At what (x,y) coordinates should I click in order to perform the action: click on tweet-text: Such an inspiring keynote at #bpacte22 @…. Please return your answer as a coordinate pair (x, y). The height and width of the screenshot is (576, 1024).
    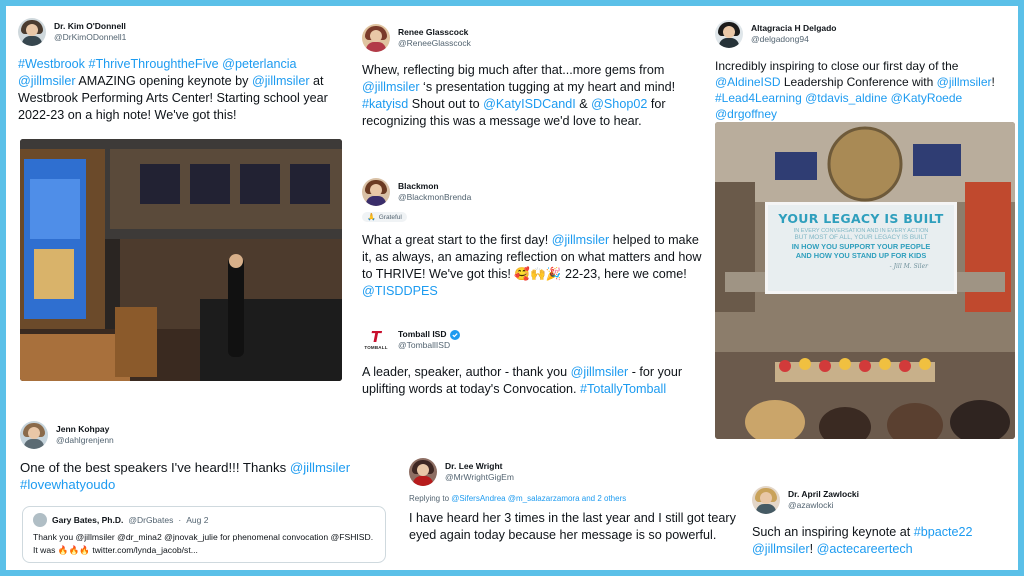
    Looking at the image, I should click on (886, 541).